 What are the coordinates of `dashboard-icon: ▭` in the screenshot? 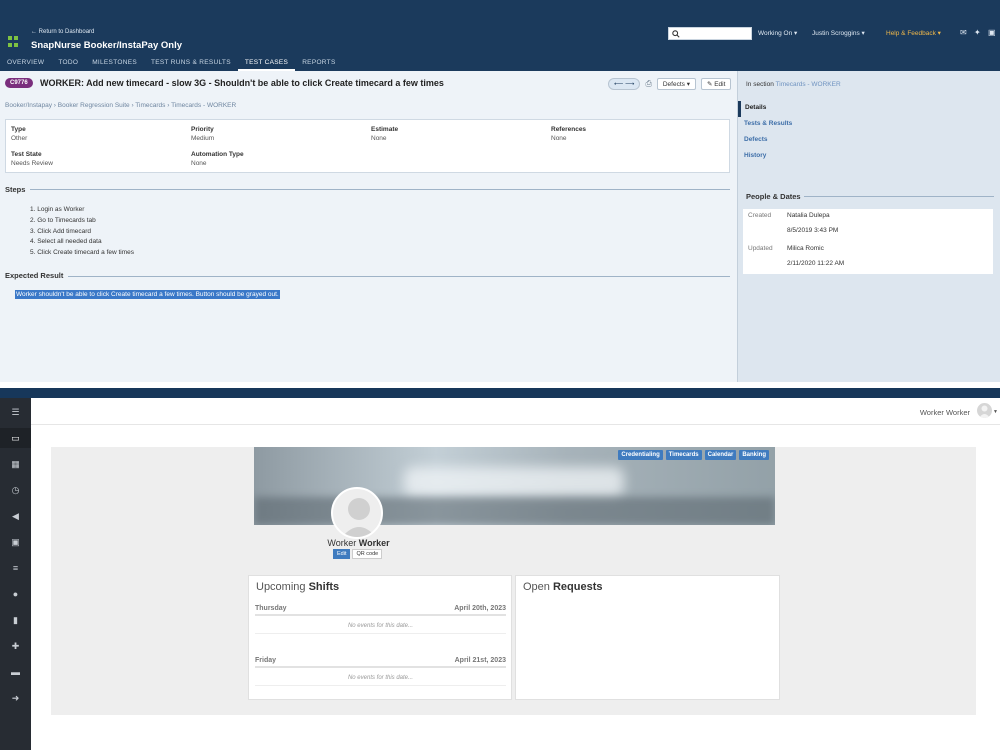 It's located at (15, 438).